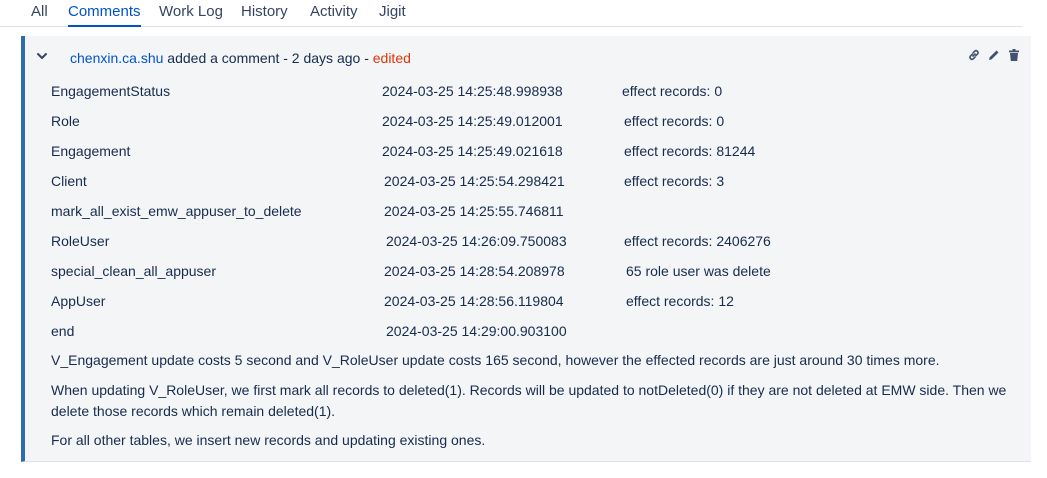 Image resolution: width=1047 pixels, height=478 pixels. Describe the element at coordinates (80, 241) in the screenshot. I see `log-row-name: RoleUser` at that location.